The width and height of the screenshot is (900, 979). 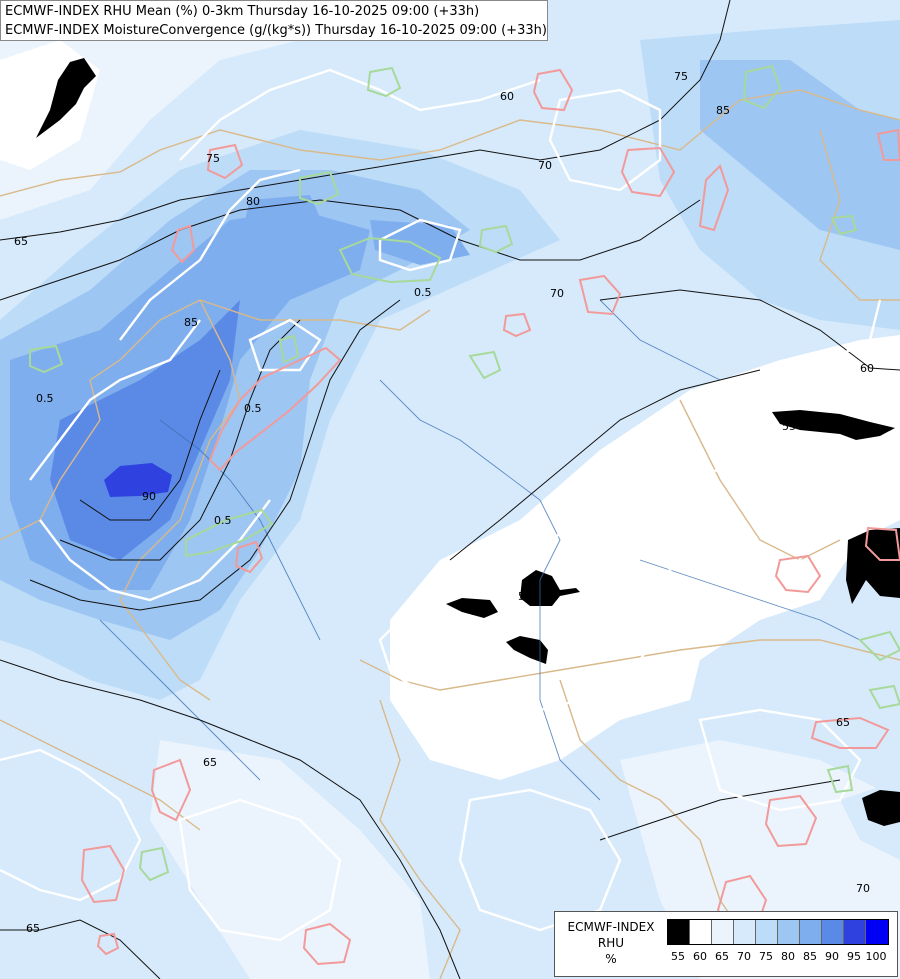 What do you see at coordinates (766, 956) in the screenshot?
I see `legend-tick-label: 75` at bounding box center [766, 956].